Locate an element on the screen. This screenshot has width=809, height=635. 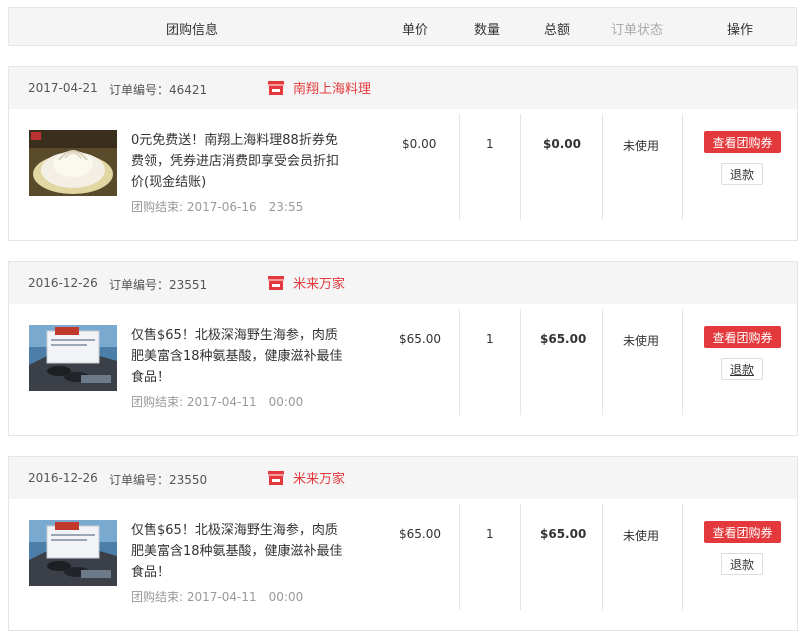
deal-deadline: 团购结束: 2017-06-16 23:55 is located at coordinates (217, 207).